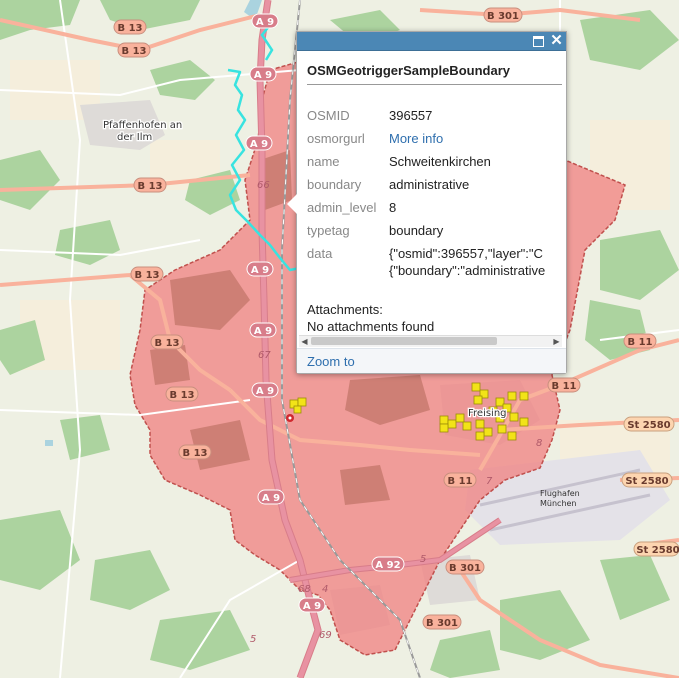 This screenshot has height=678, width=679. Describe the element at coordinates (539, 443) in the screenshot. I see `route-8: 8` at that location.